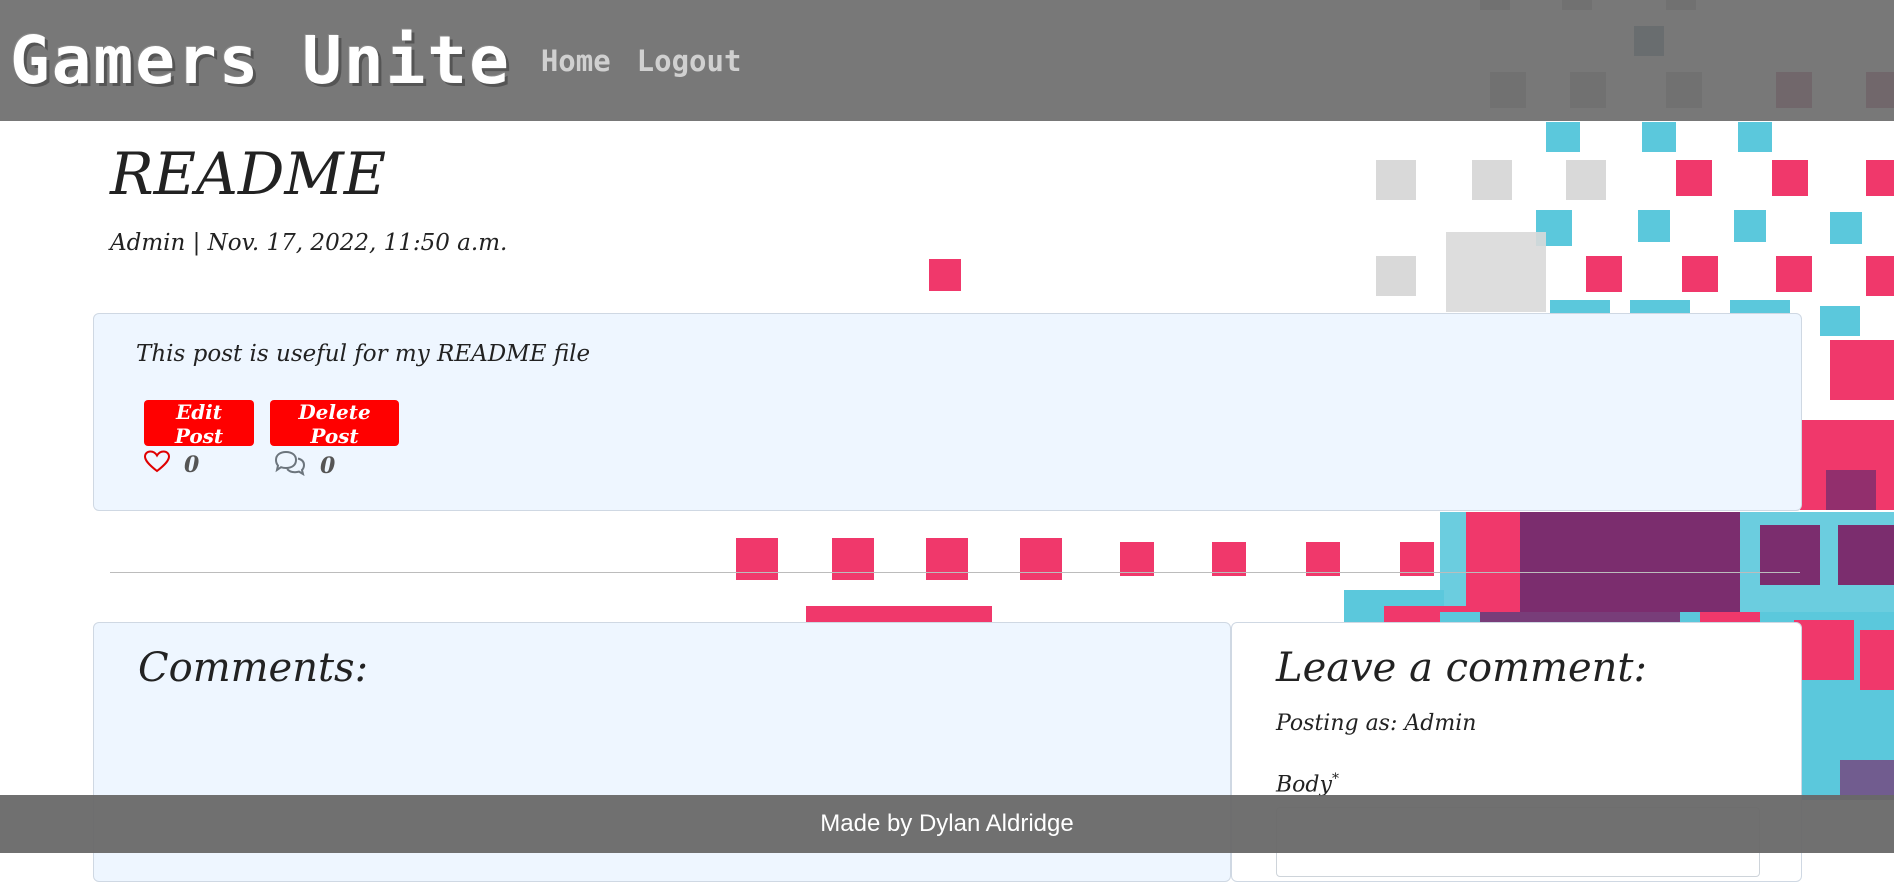 The height and width of the screenshot is (882, 1894). I want to click on comments-heading: Comments:, so click(253, 668).